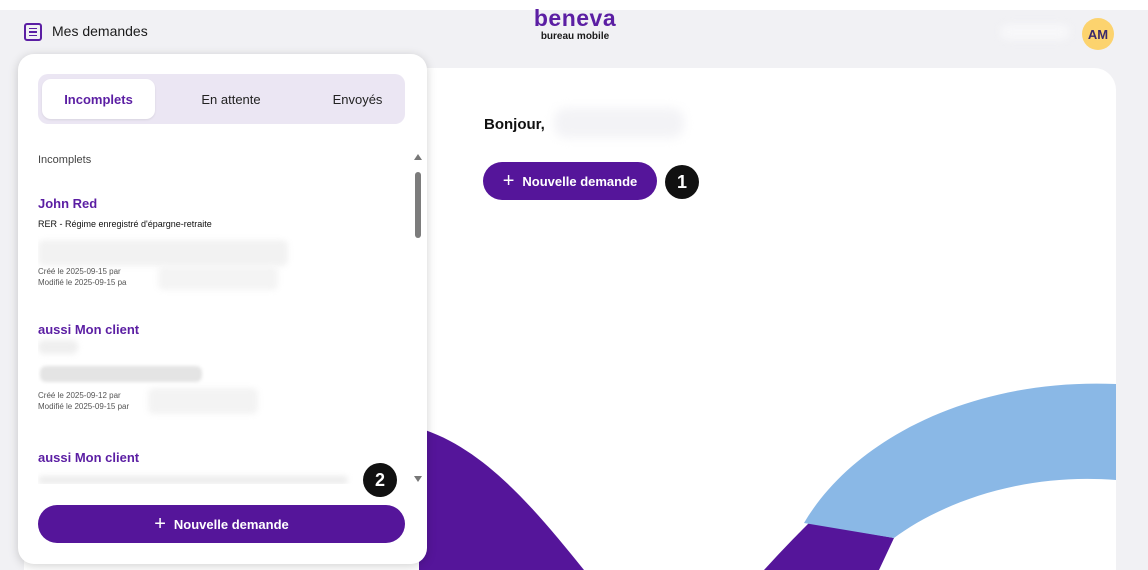 This screenshot has height=570, width=1148. What do you see at coordinates (100, 31) in the screenshot?
I see `header-title: Mes demandes` at bounding box center [100, 31].